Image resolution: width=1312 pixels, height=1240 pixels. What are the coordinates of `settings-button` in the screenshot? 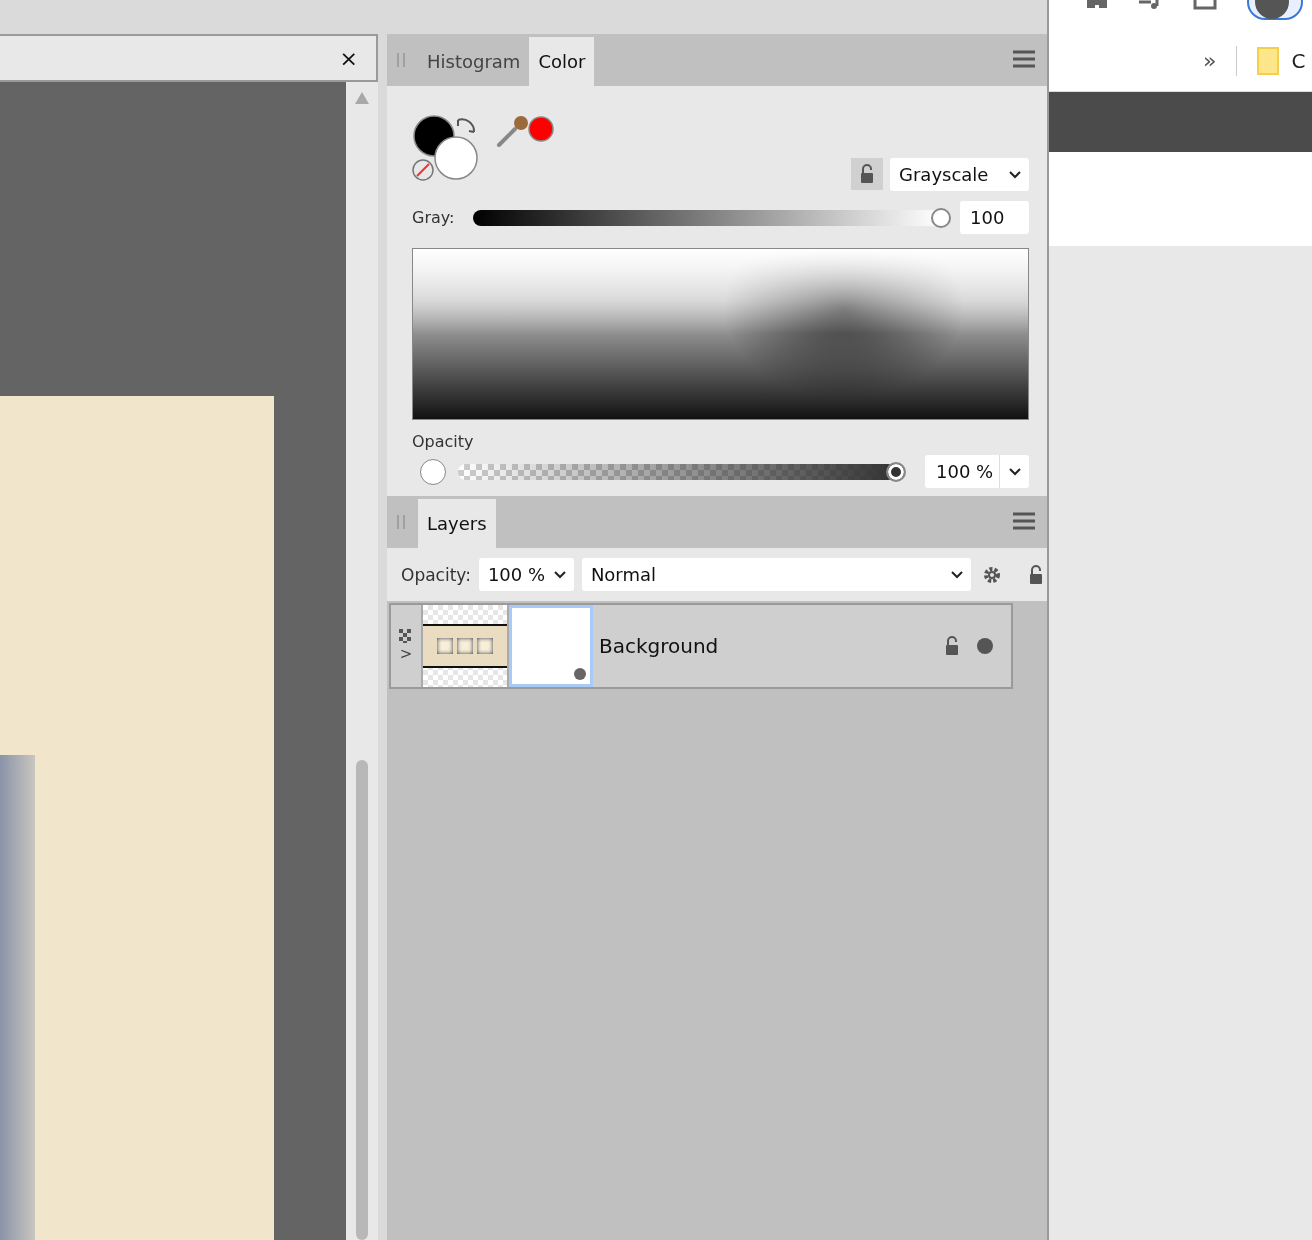 It's located at (991, 574).